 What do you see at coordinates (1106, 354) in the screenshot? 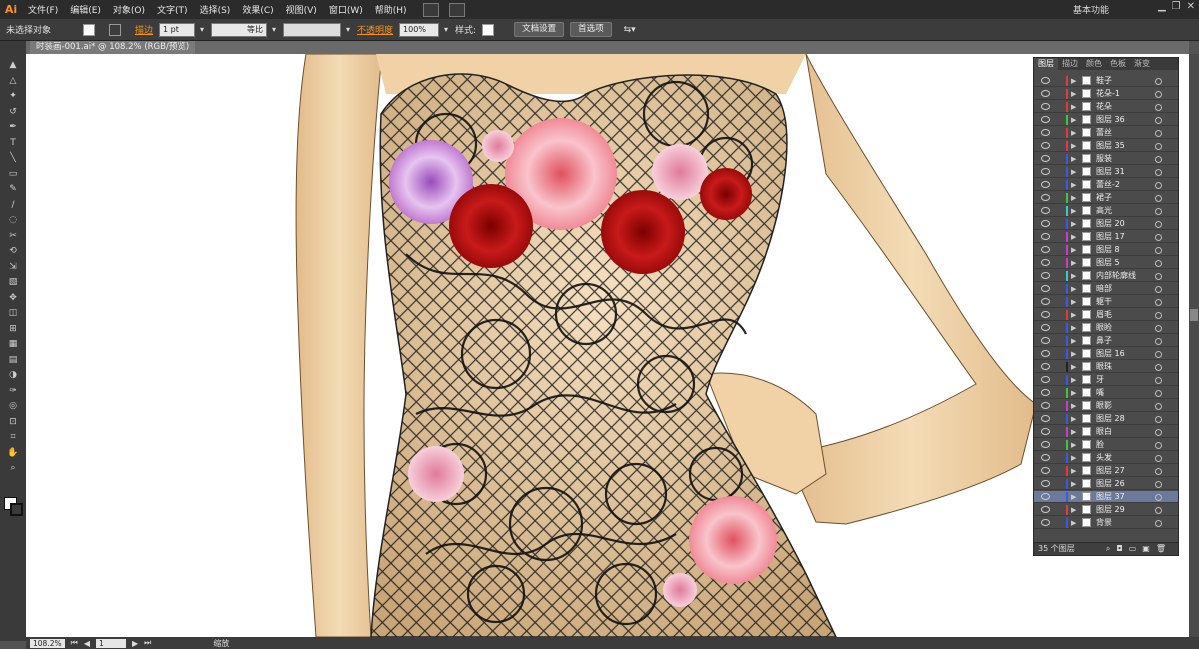
I see `layer-row: ▶ 图层 16` at bounding box center [1106, 354].